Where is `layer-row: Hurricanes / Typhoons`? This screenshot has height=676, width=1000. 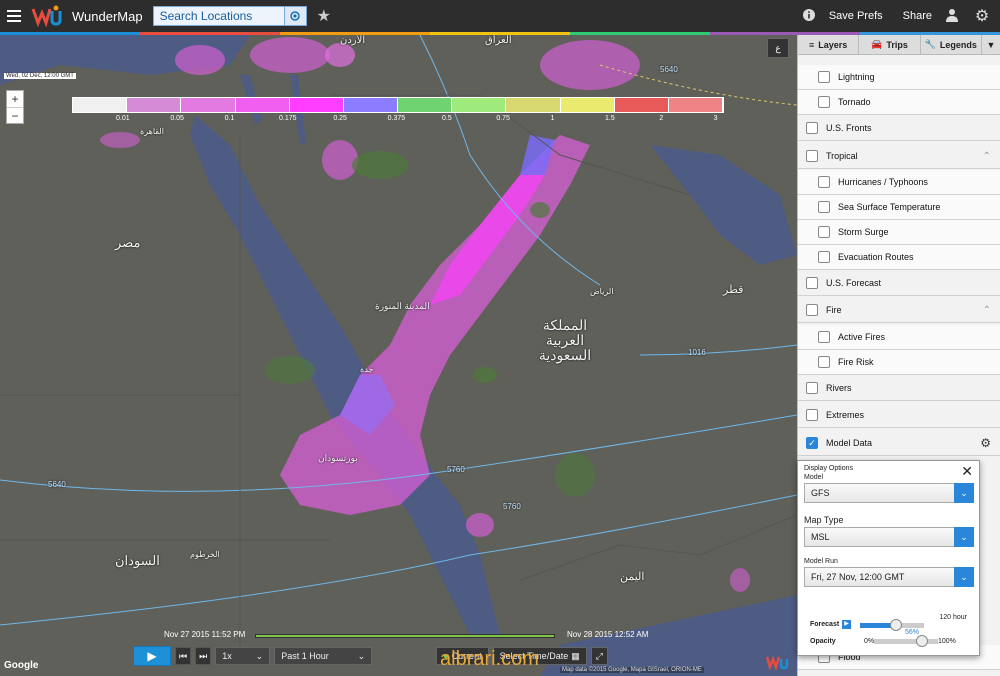 layer-row: Hurricanes / Typhoons is located at coordinates (899, 182).